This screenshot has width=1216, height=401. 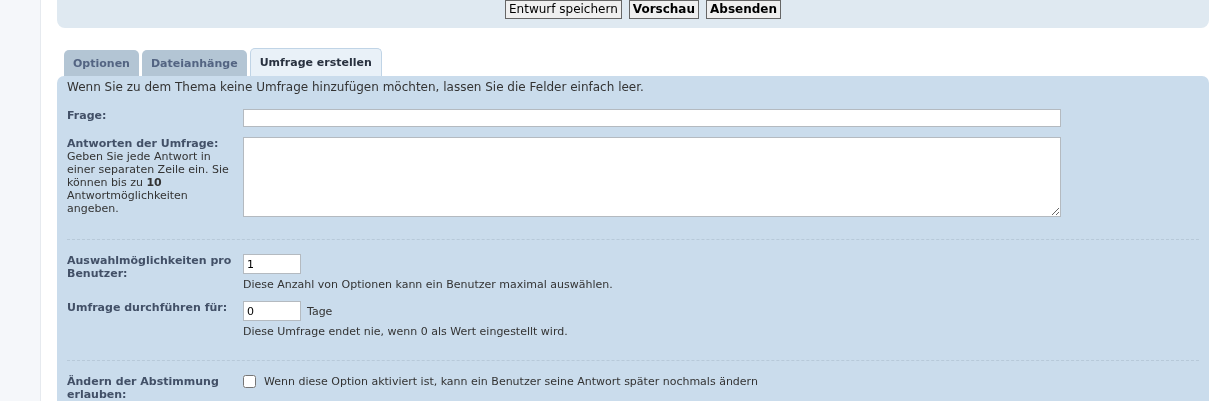 I want to click on field-label: Ändern der Abstimmung erlauben:, so click(x=143, y=388).